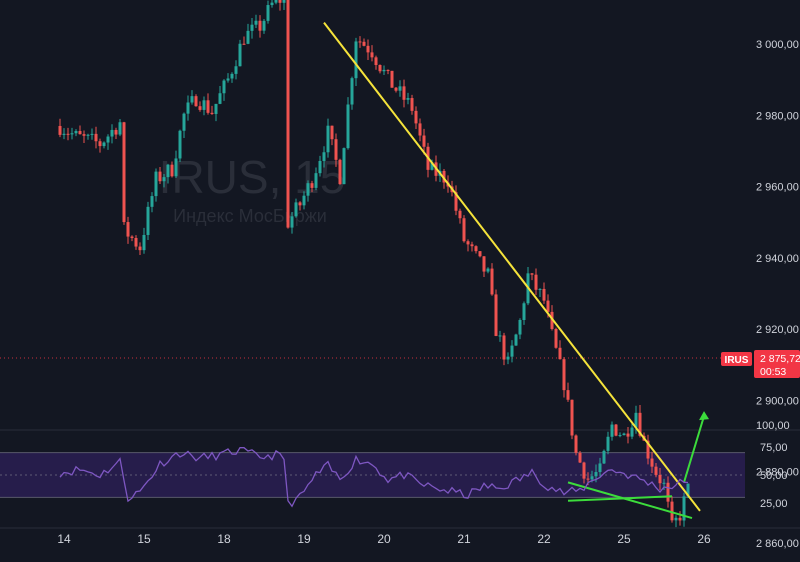 The width and height of the screenshot is (800, 562). I want to click on last-price-value: 2 875,72, so click(780, 359).